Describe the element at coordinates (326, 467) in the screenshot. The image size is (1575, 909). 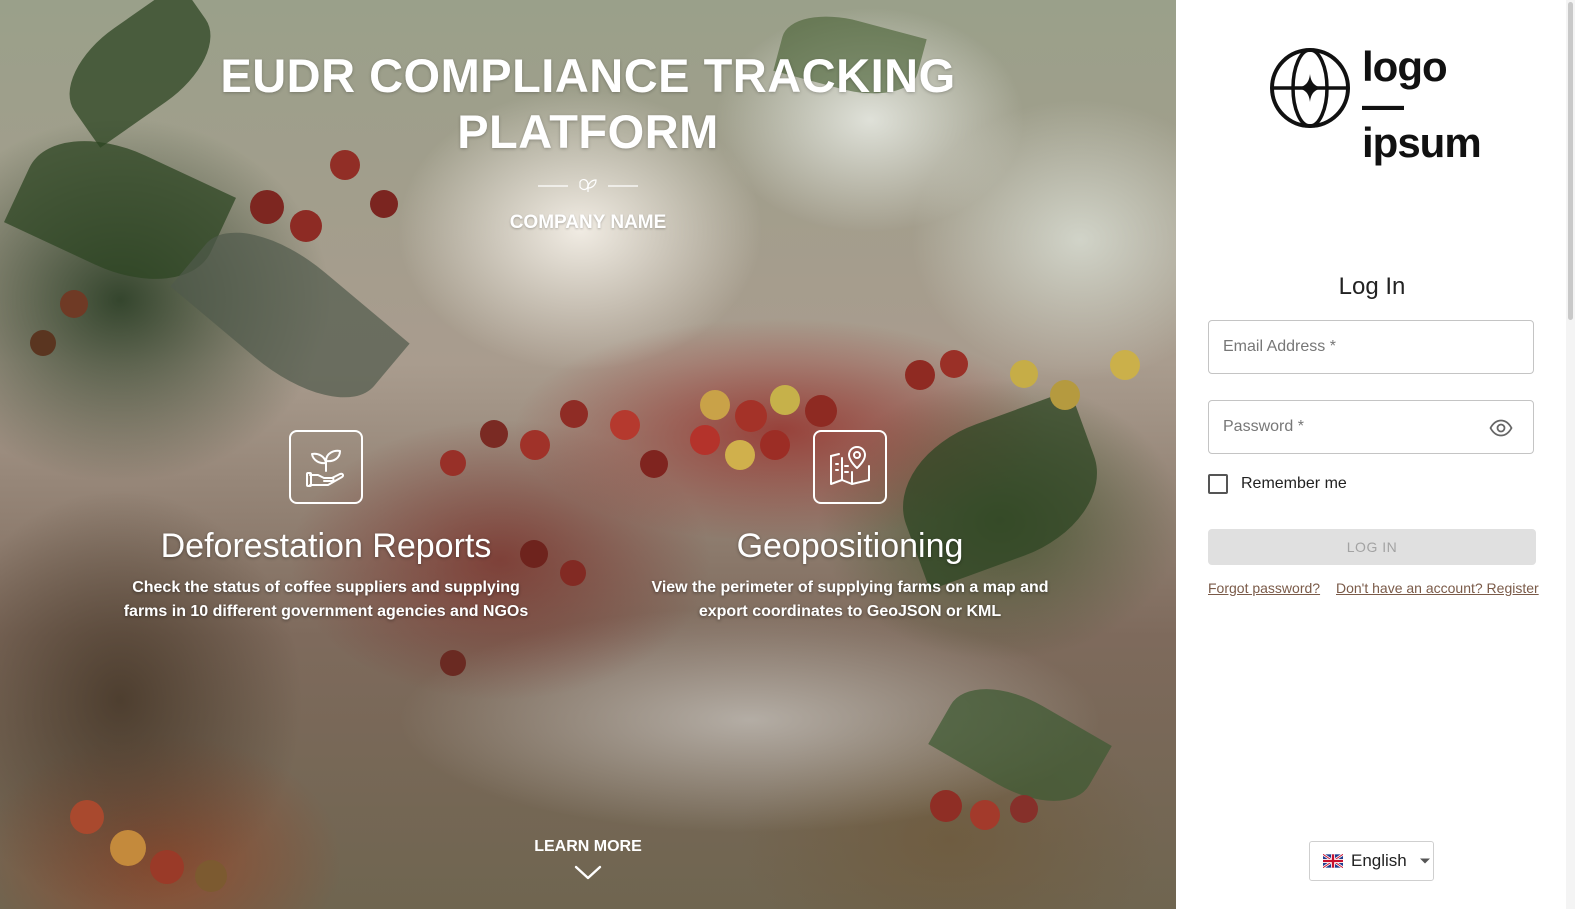
I see `plant-hand-icon` at that location.